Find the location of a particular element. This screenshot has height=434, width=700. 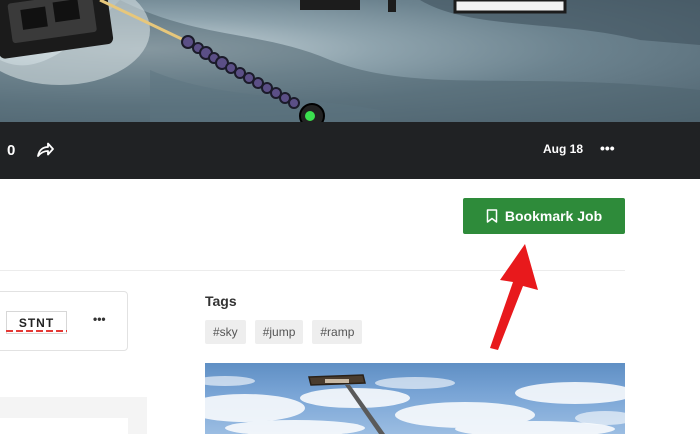

bookmark-job-label: Bookmark Job is located at coordinates (553, 216).